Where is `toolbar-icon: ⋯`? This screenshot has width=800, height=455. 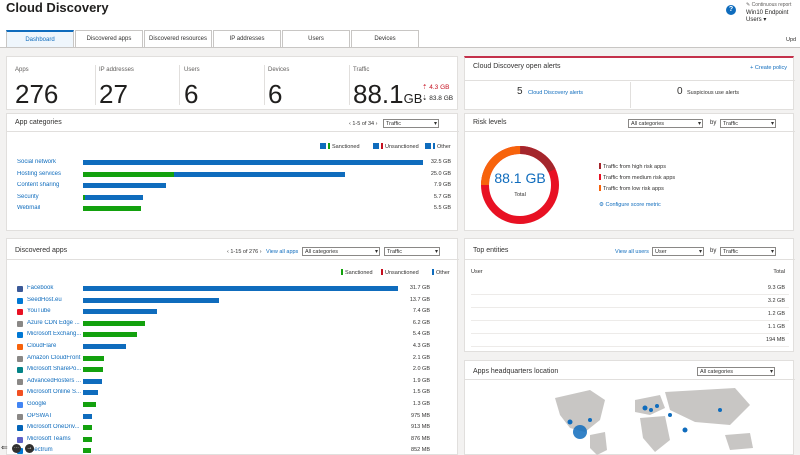 toolbar-icon: ⋯ is located at coordinates (16, 448).